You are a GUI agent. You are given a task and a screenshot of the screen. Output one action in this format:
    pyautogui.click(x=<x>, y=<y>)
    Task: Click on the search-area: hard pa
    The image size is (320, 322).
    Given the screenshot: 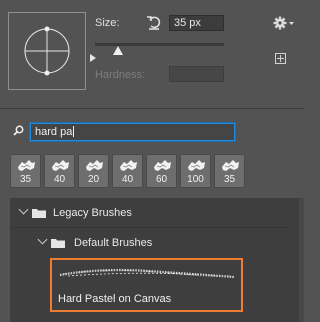 What is the action you would take?
    pyautogui.click(x=152, y=131)
    